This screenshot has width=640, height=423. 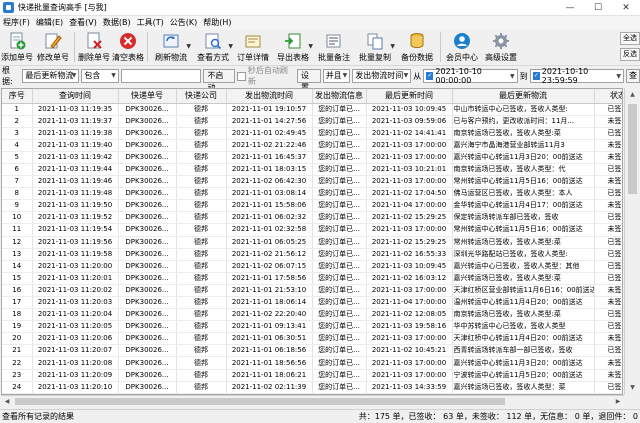 What do you see at coordinates (608, 96) in the screenshot?
I see `column-header: 状态` at bounding box center [608, 96].